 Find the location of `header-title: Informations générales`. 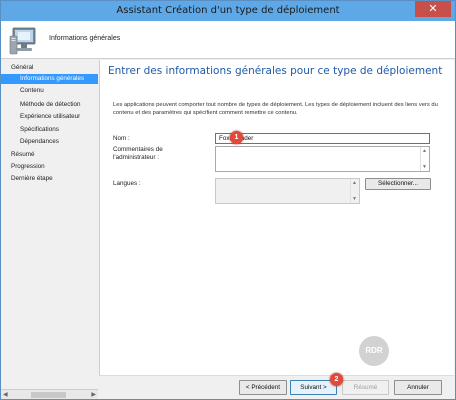

header-title: Informations générales is located at coordinates (85, 38).